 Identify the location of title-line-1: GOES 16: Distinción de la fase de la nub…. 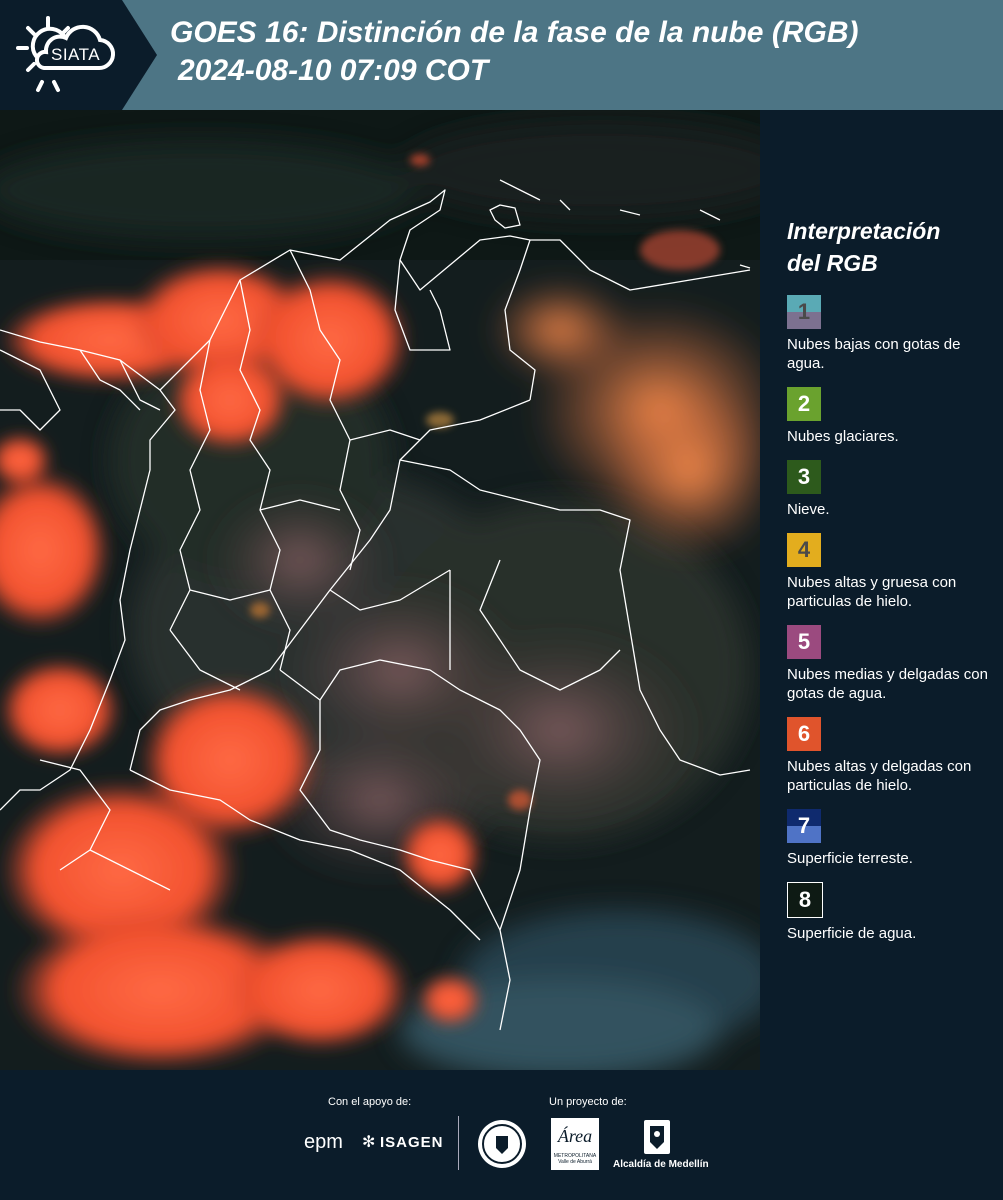
(514, 32).